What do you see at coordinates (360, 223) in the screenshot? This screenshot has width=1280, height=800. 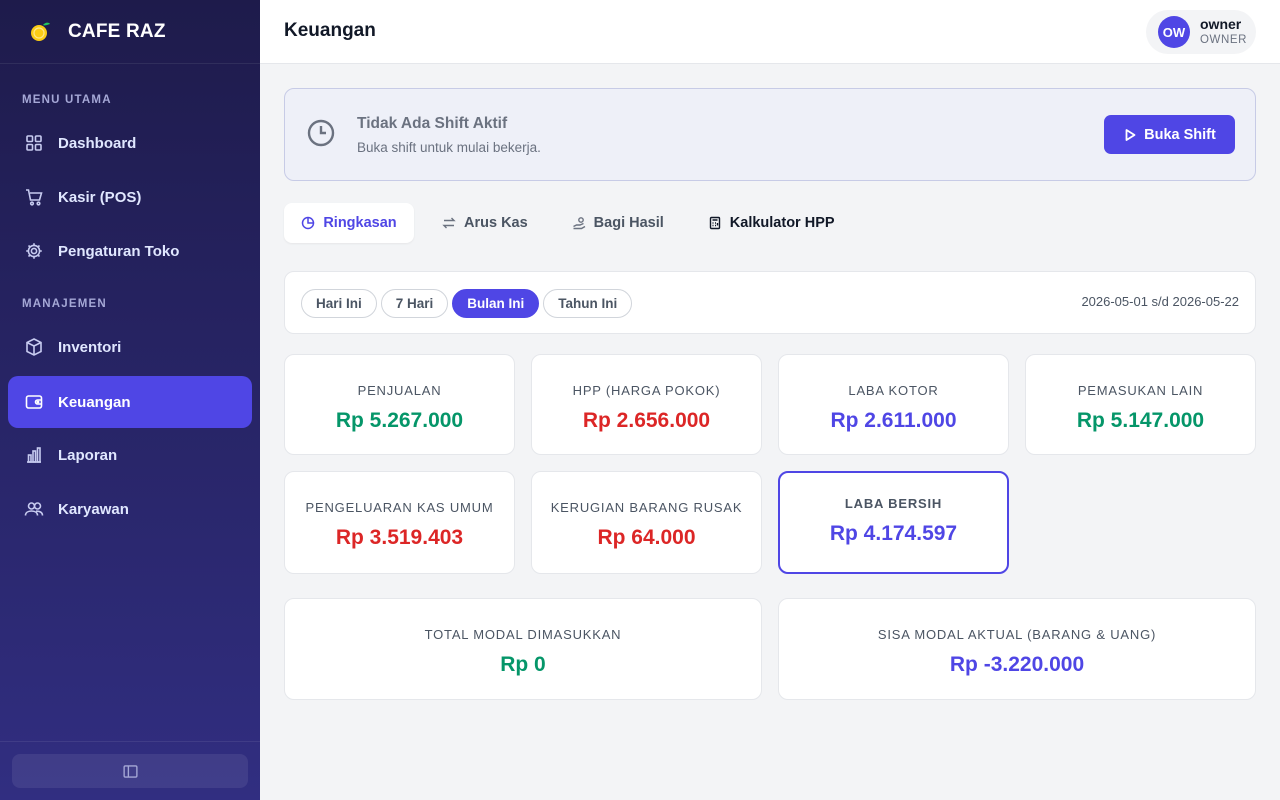 I see `tab-label: Ringkasan` at bounding box center [360, 223].